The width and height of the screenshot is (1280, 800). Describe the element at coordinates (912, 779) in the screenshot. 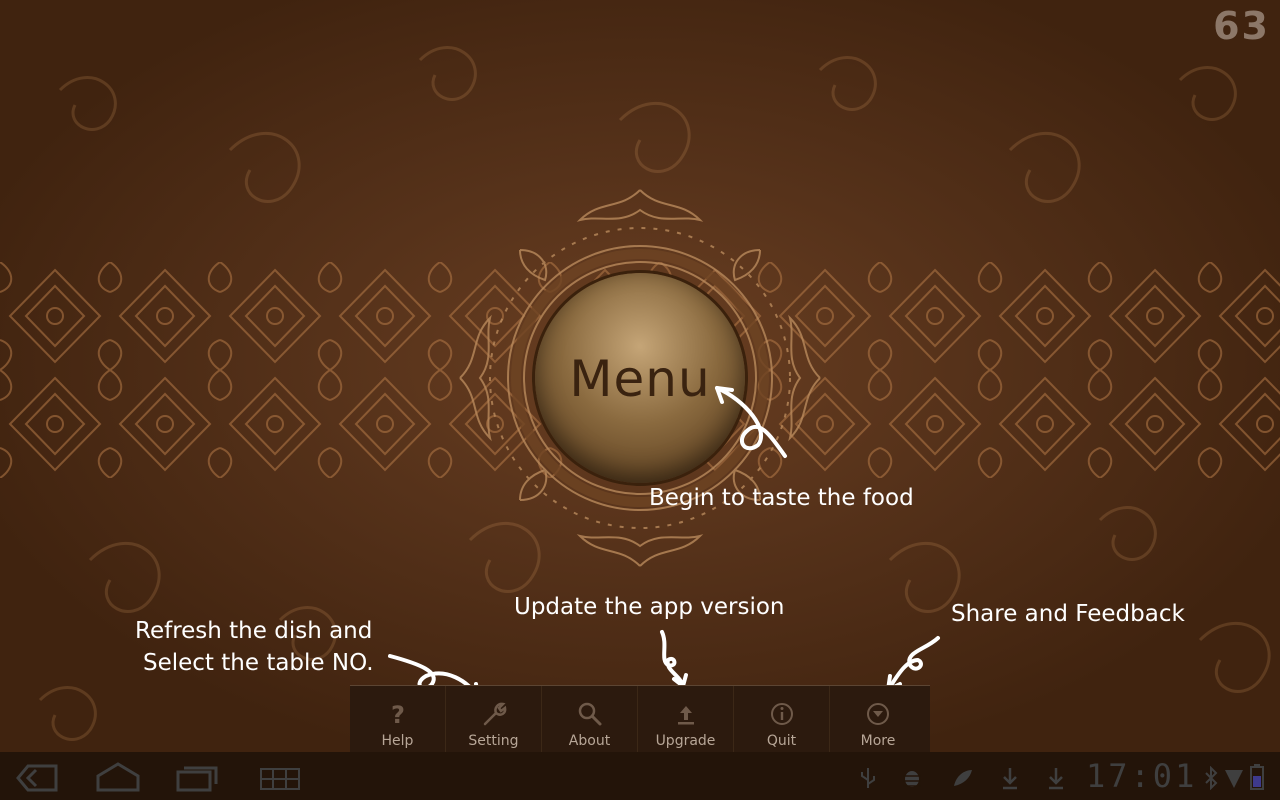

I see `android-debug-icon` at that location.